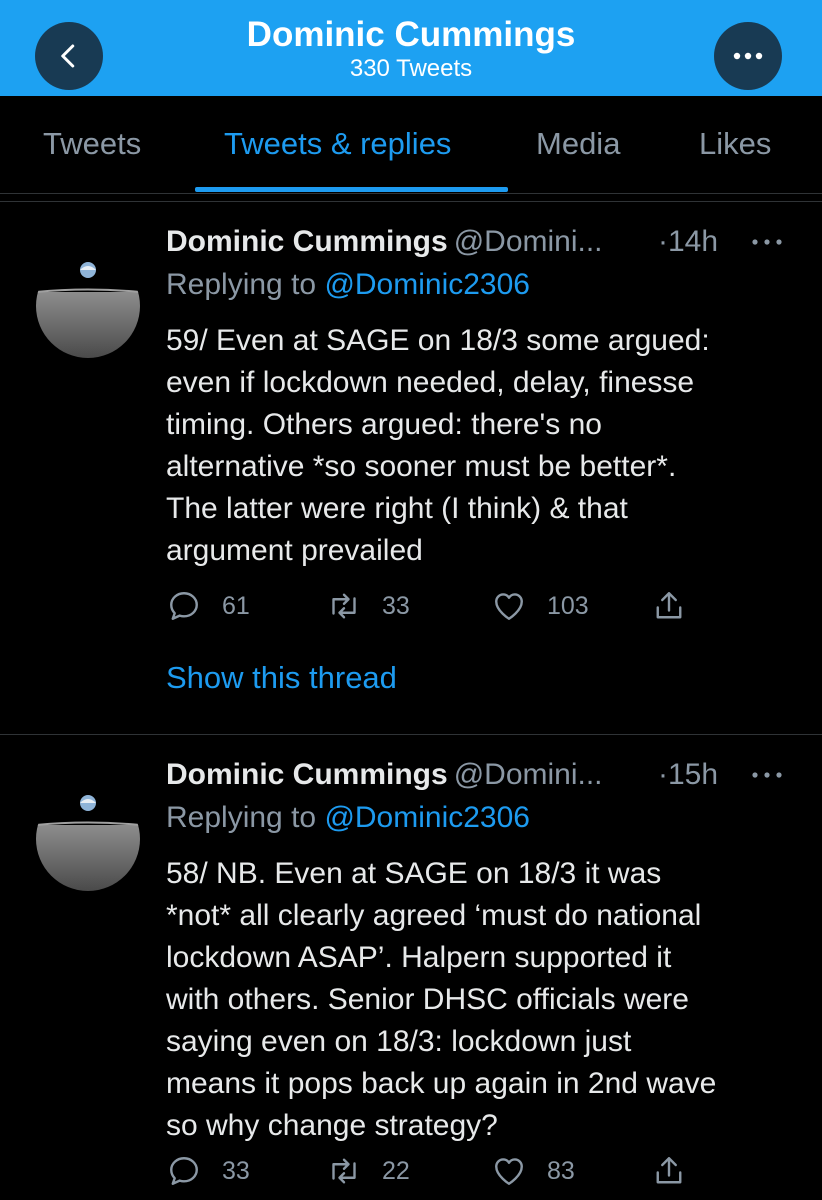 This screenshot has height=1200, width=822. Describe the element at coordinates (735, 144) in the screenshot. I see `tab-likes: Likes` at that location.